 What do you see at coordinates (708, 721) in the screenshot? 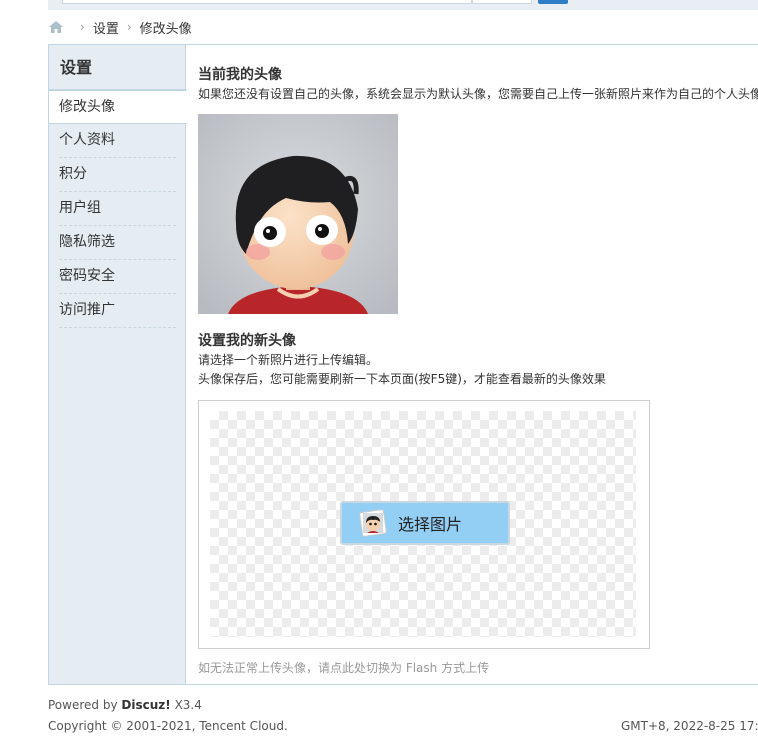
I see `site-watermark-logo` at bounding box center [708, 721].